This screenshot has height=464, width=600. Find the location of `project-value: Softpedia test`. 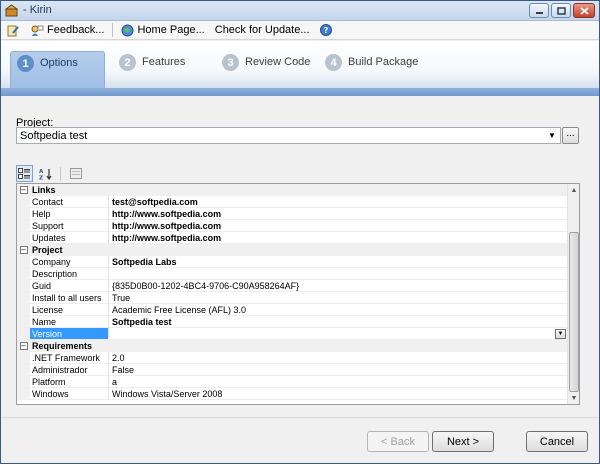

project-value: Softpedia test is located at coordinates (54, 135).